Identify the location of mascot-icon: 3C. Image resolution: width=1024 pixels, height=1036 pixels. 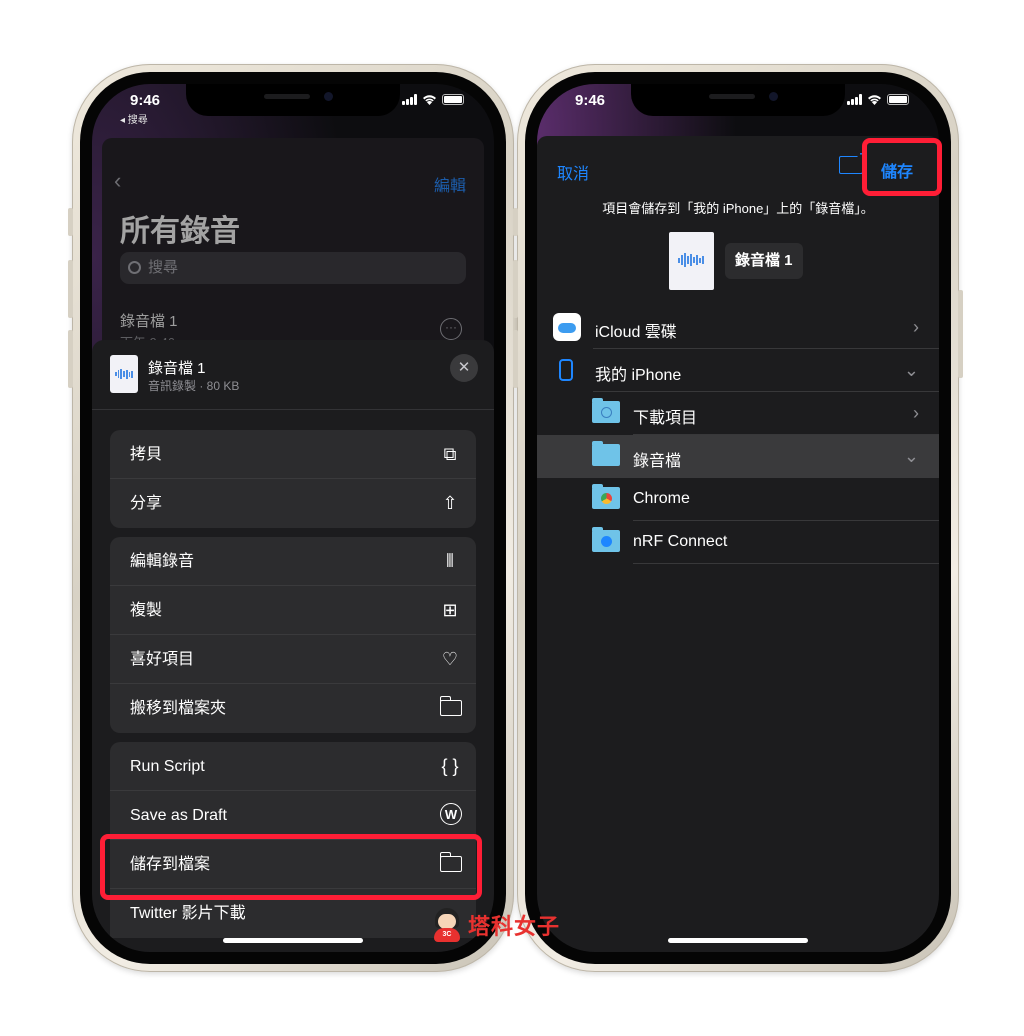
(447, 925).